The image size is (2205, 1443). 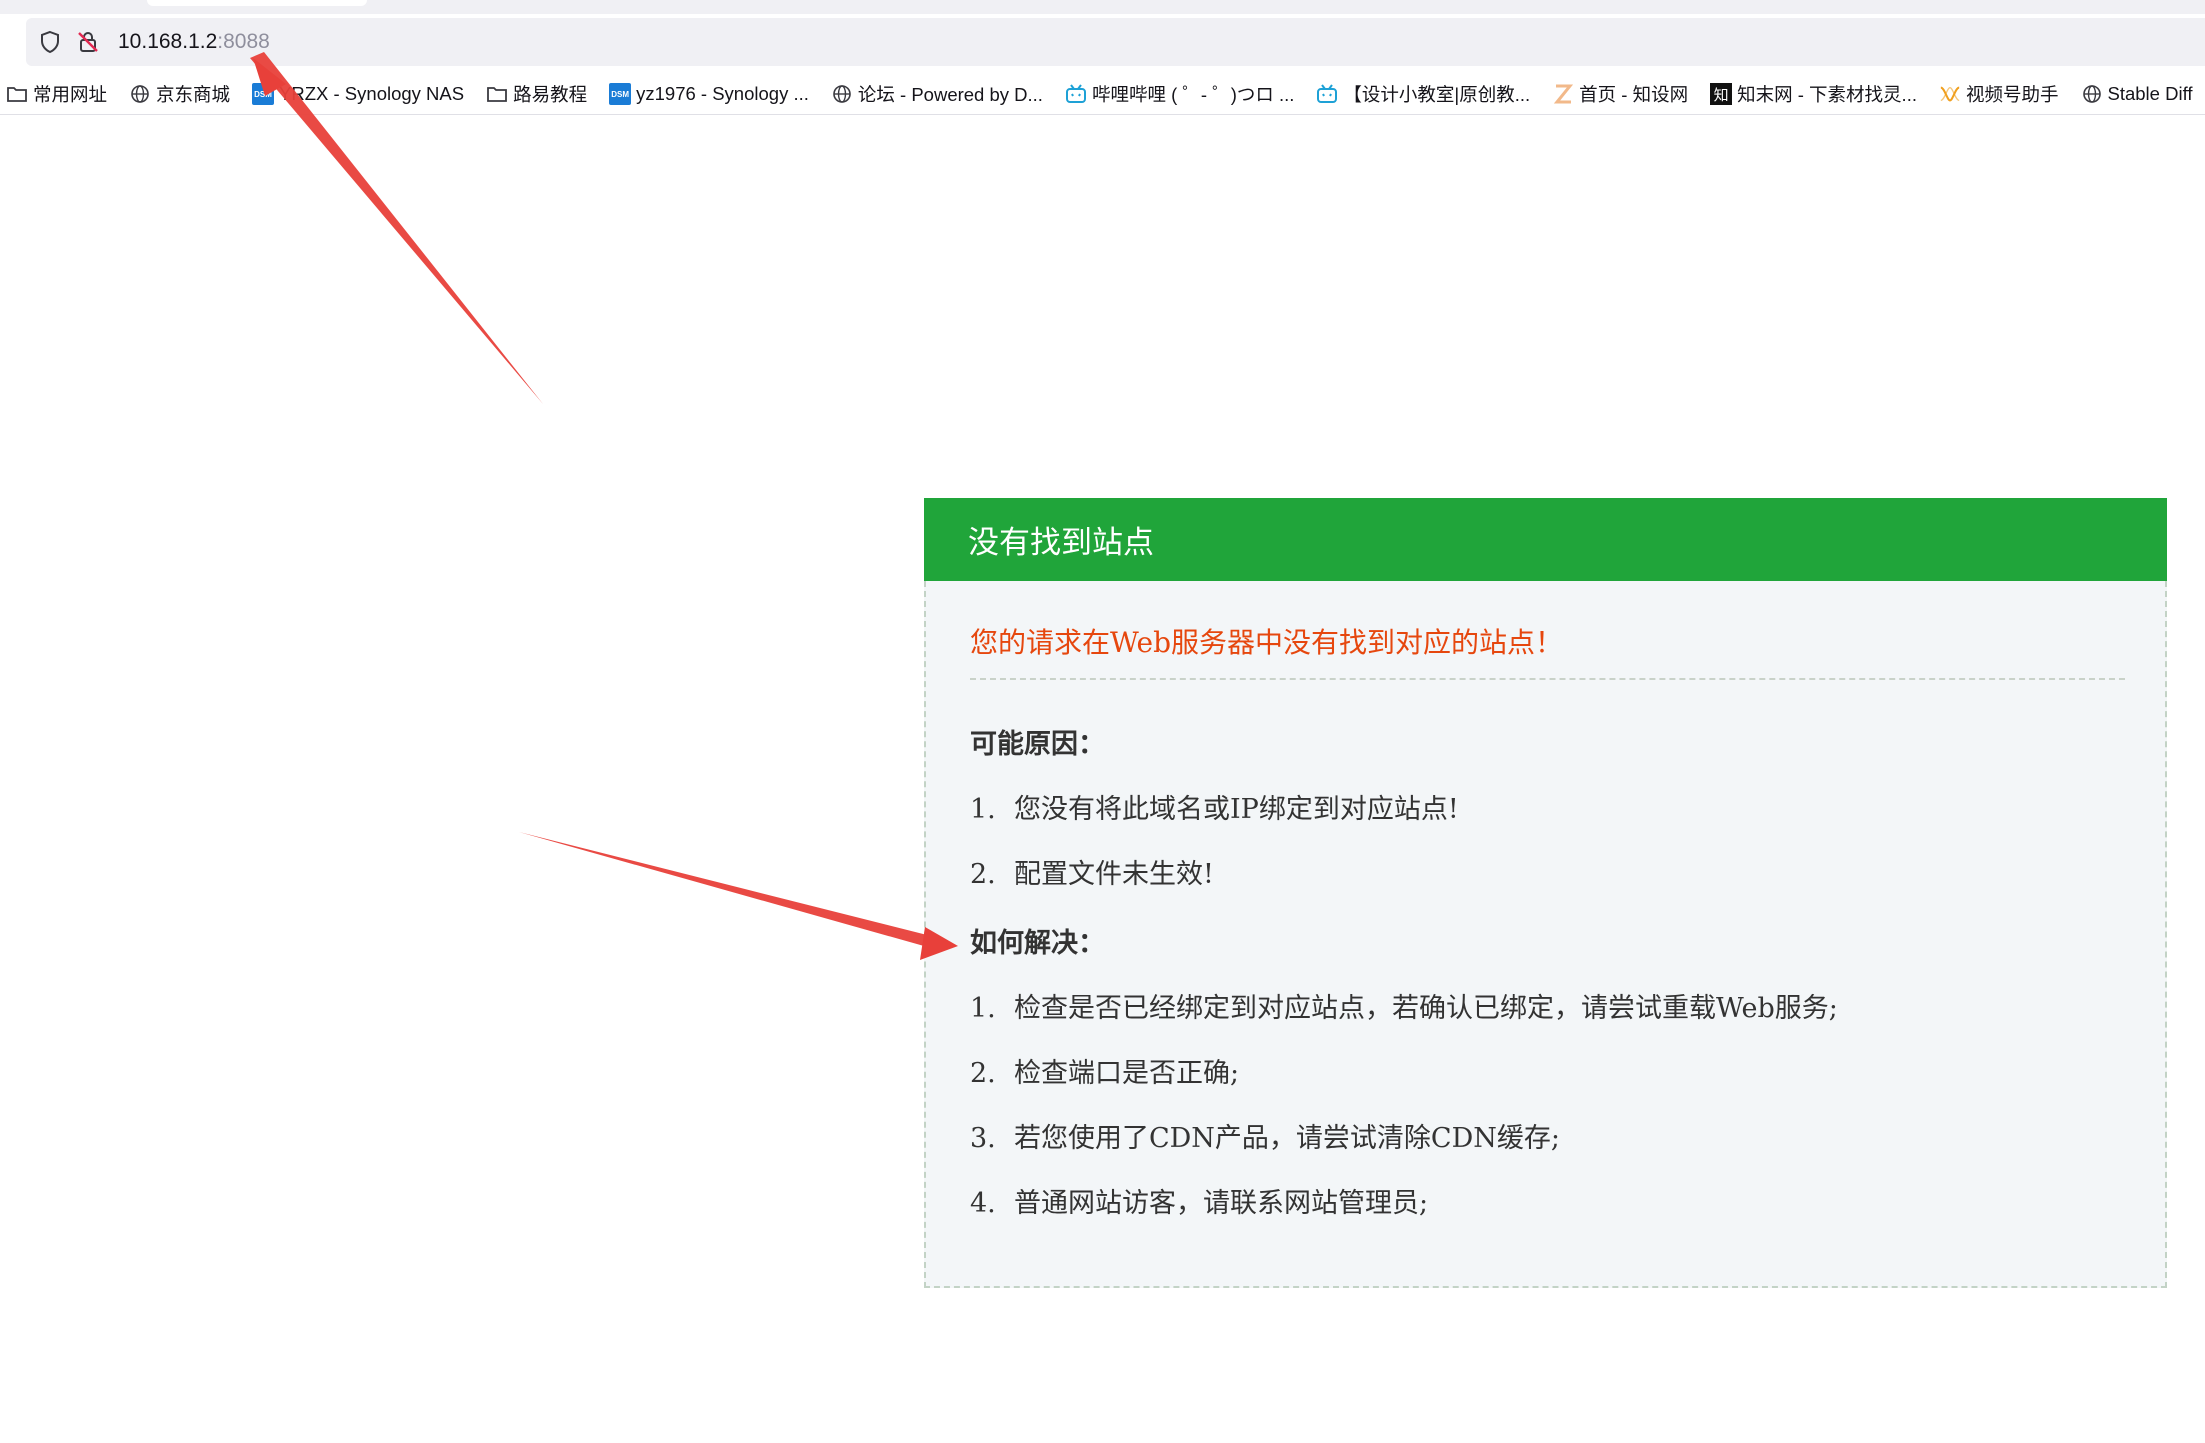 What do you see at coordinates (2012, 94) in the screenshot?
I see `bookmark-label: 视频号助手` at bounding box center [2012, 94].